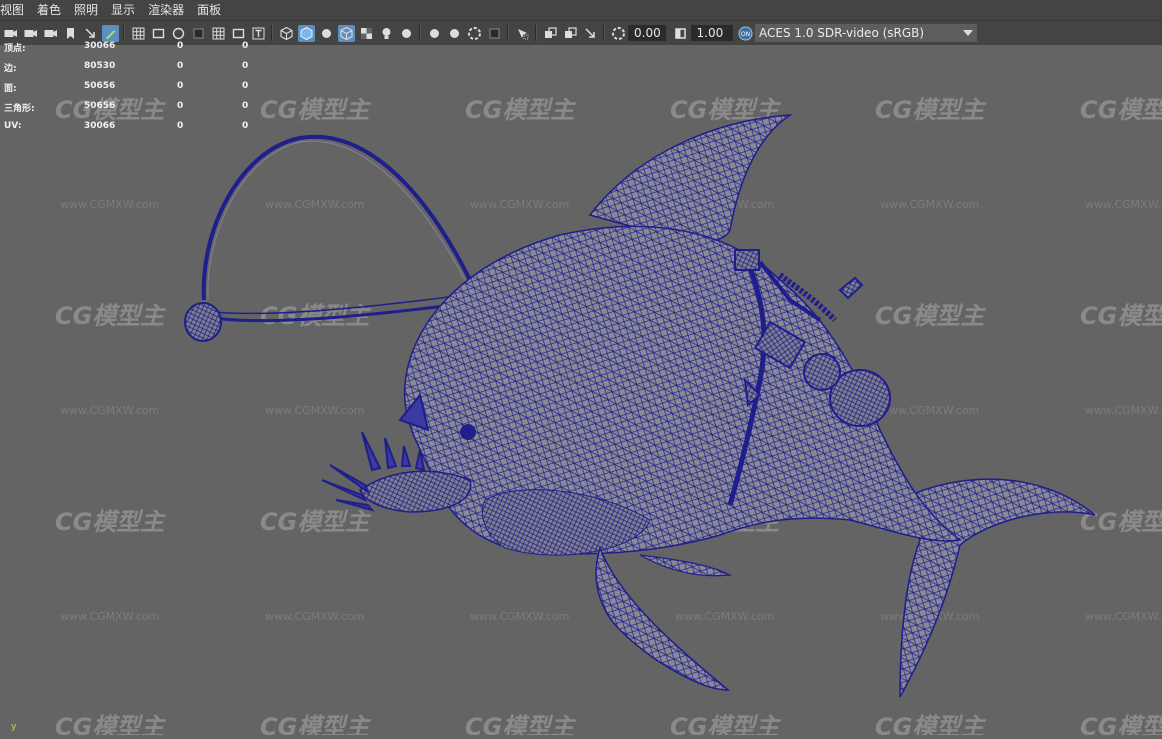  Describe the element at coordinates (745, 33) in the screenshot. I see `color-management-icon: ON` at that location.